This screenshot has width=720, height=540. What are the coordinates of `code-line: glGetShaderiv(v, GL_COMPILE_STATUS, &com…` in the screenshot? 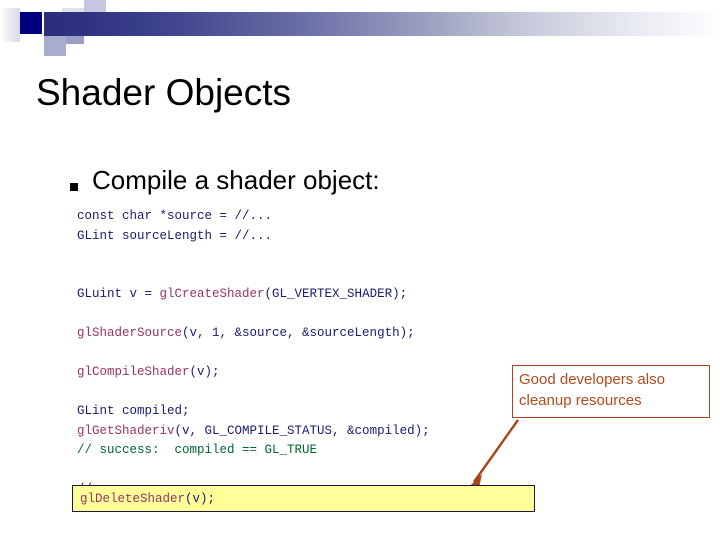 It's located at (357, 432).